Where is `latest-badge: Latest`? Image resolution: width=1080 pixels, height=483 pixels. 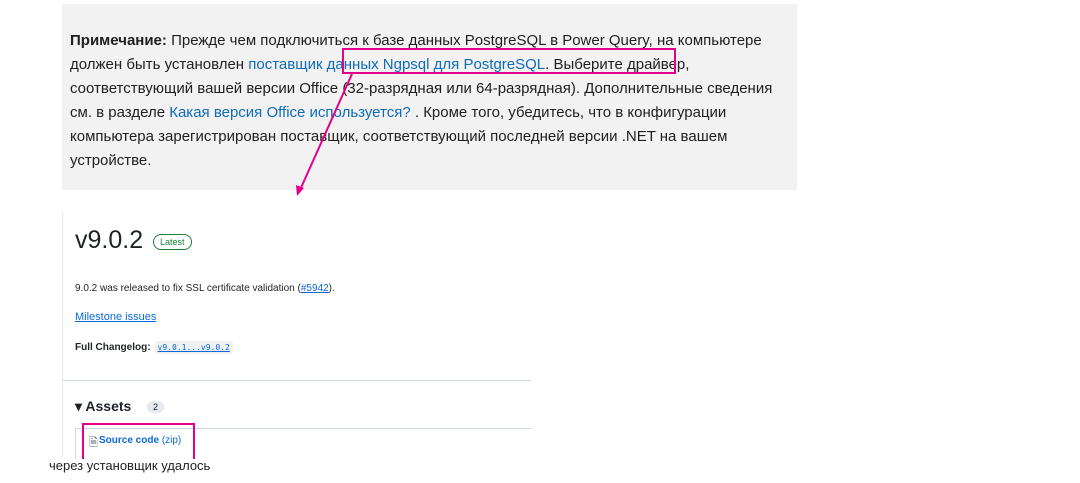 latest-badge: Latest is located at coordinates (172, 242).